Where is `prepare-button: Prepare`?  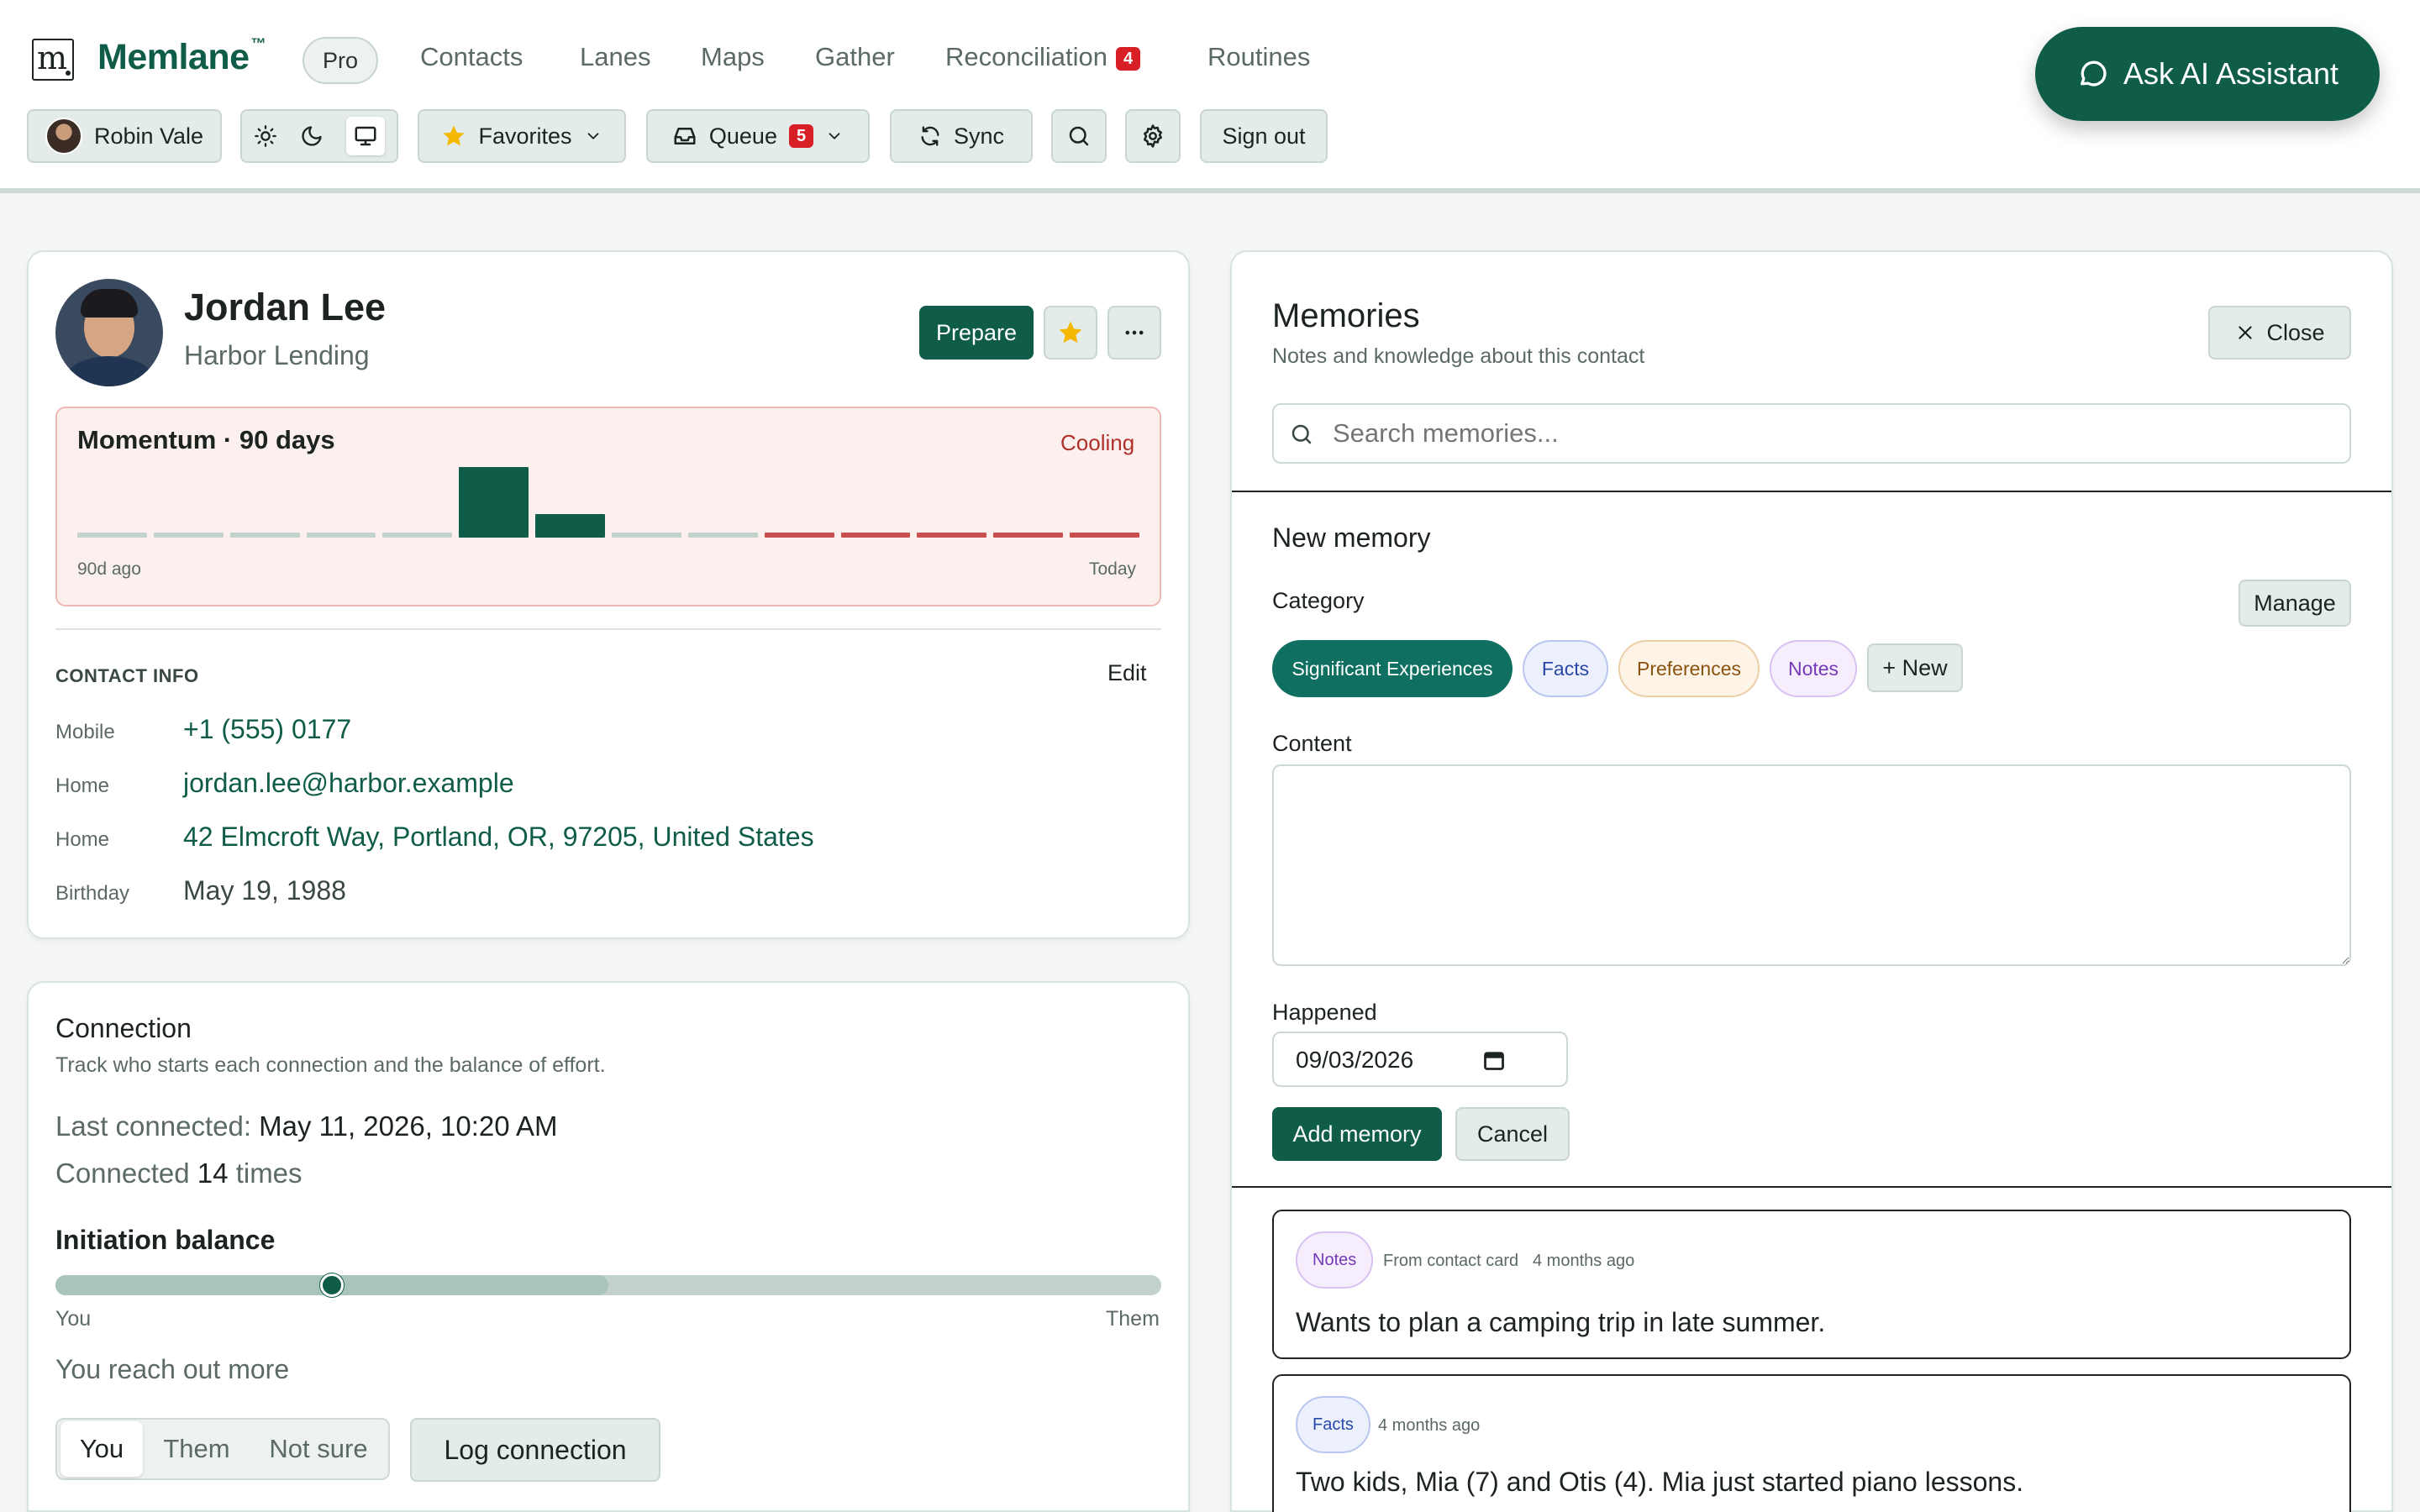
prepare-button: Prepare is located at coordinates (976, 333).